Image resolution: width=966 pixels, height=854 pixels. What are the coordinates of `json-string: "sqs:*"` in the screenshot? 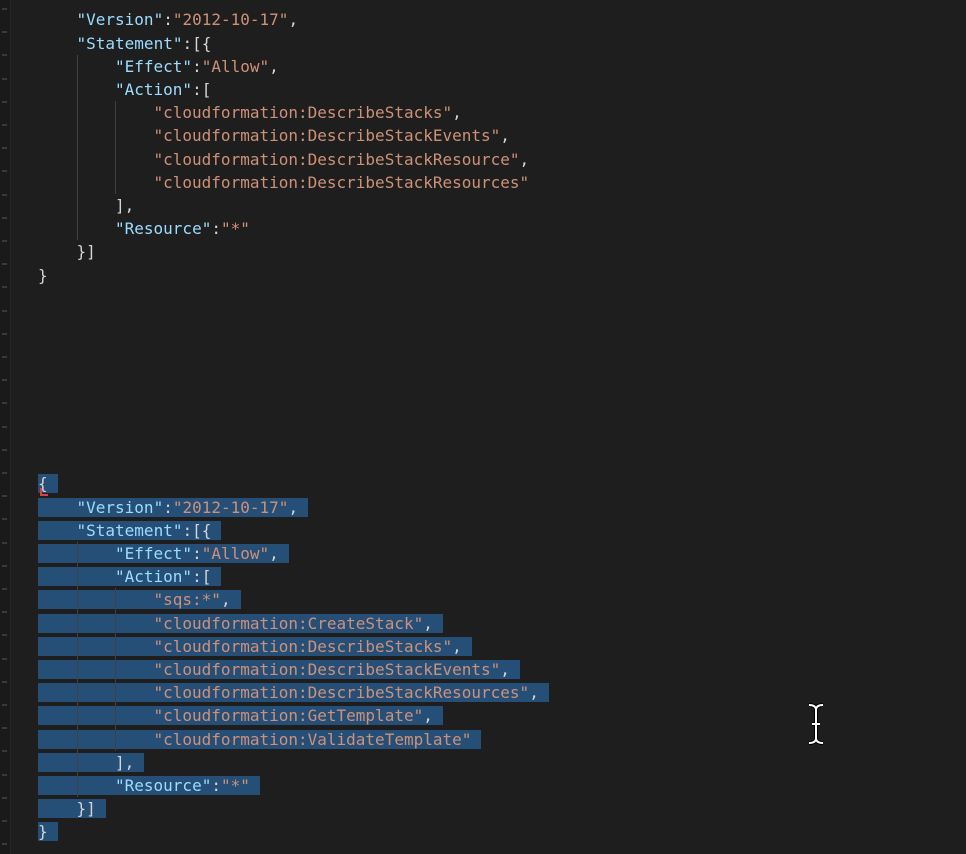 It's located at (187, 600).